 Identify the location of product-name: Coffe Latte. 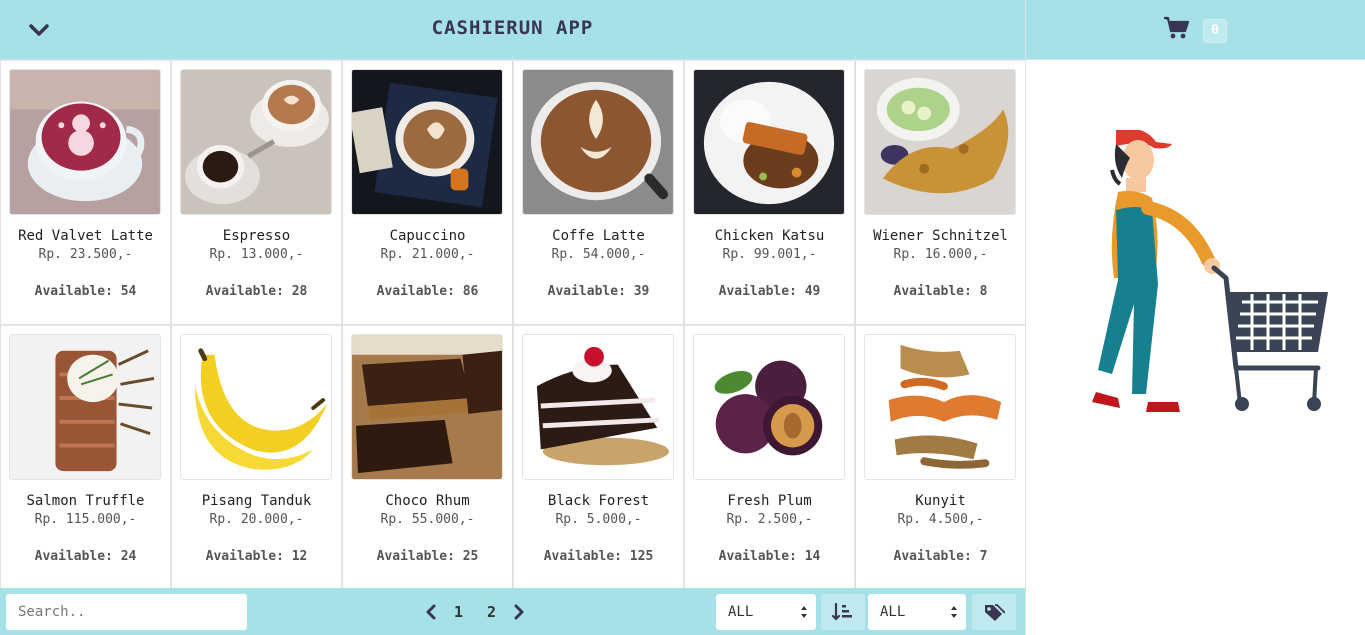
(598, 236).